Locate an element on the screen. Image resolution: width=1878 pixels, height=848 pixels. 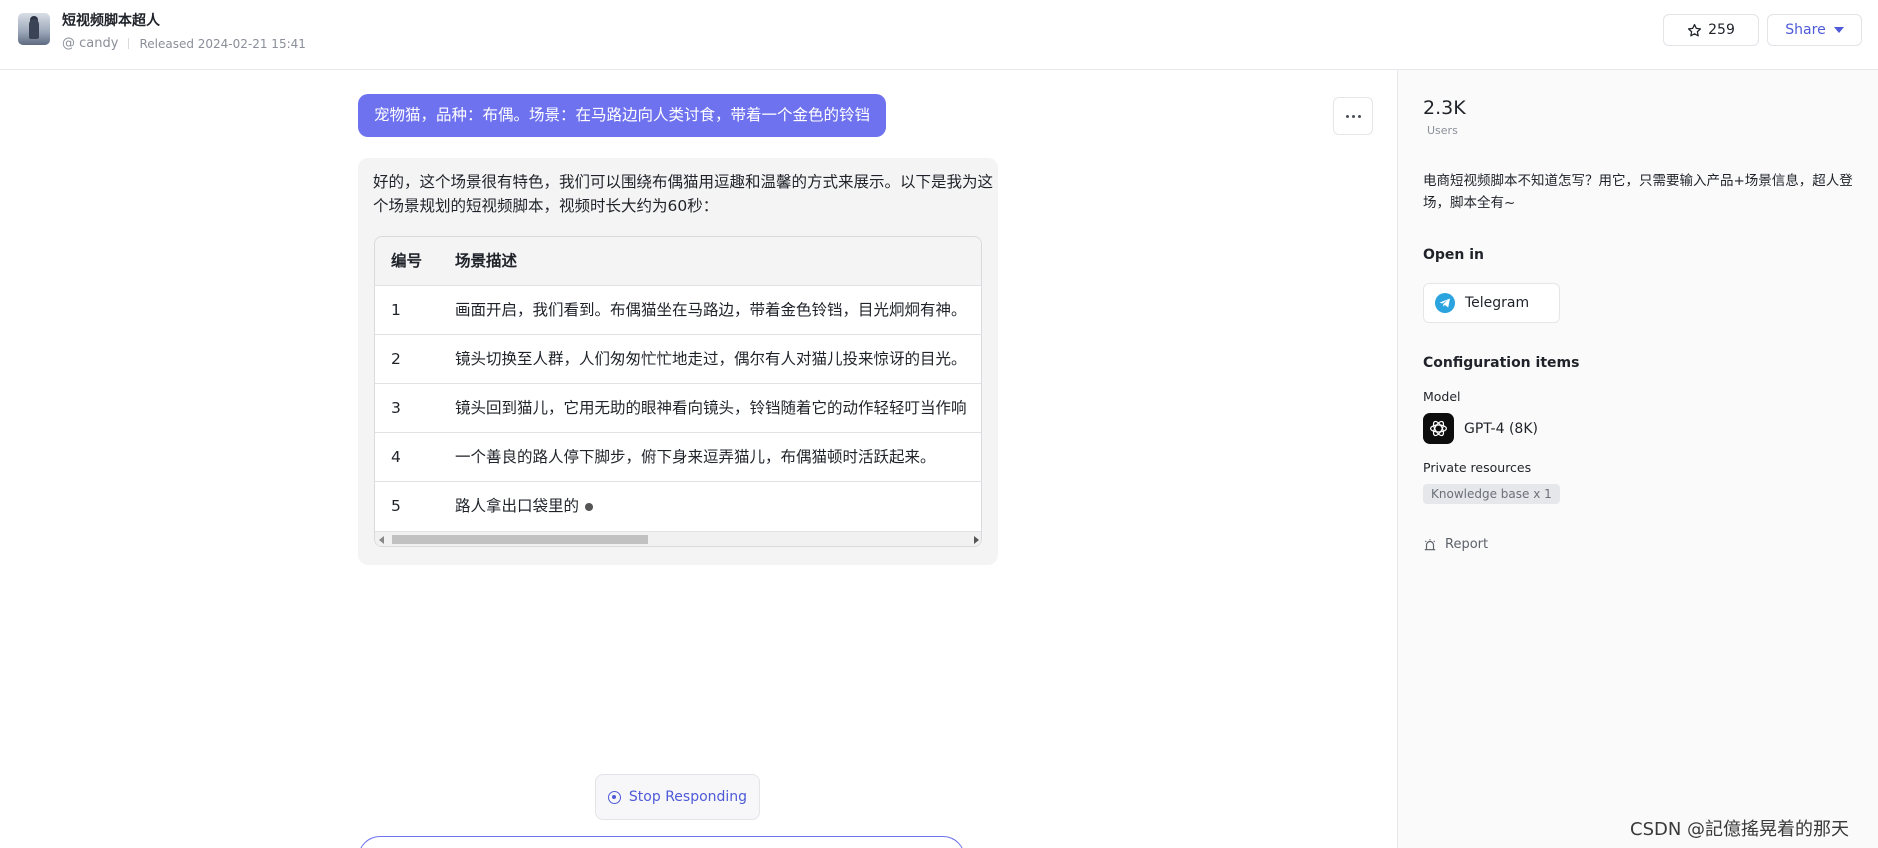
share-button: Share is located at coordinates (1814, 30).